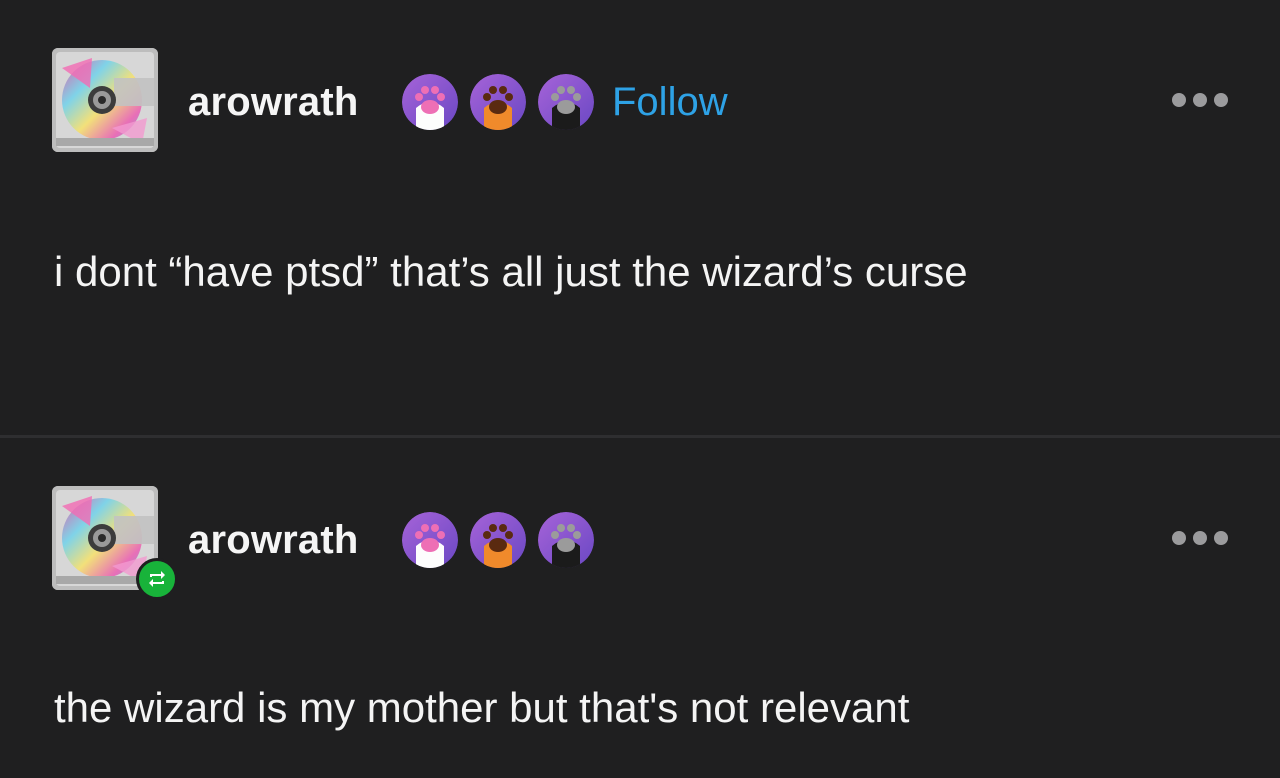 The height and width of the screenshot is (778, 1280). Describe the element at coordinates (157, 579) in the screenshot. I see `reblog-icon` at that location.